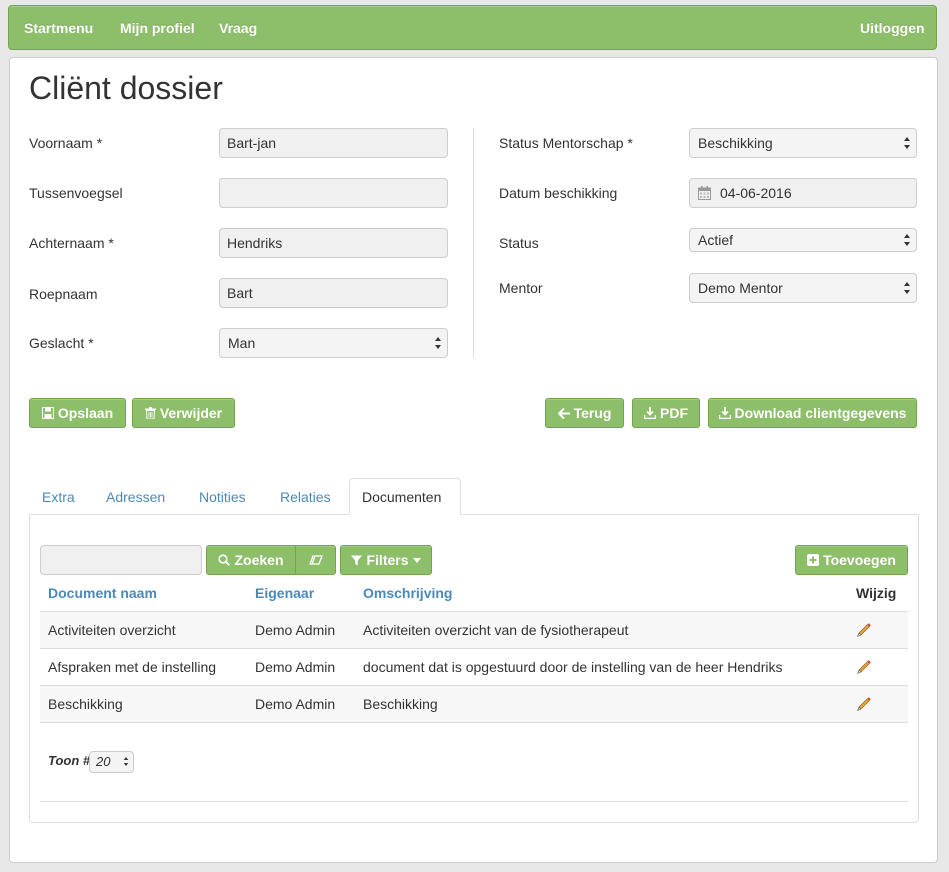  What do you see at coordinates (357, 560) in the screenshot?
I see `filter-icon` at bounding box center [357, 560].